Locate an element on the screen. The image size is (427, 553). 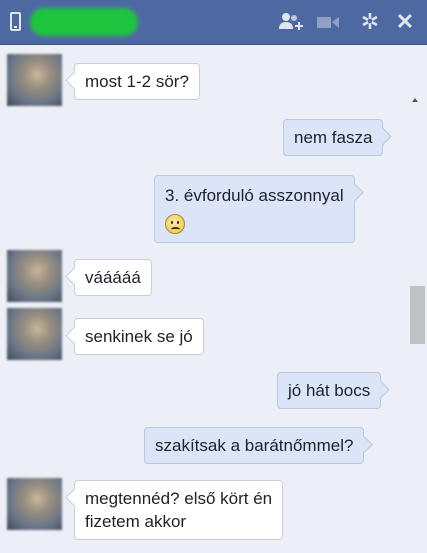
scroll-up-arrow is located at coordinates (415, 100).